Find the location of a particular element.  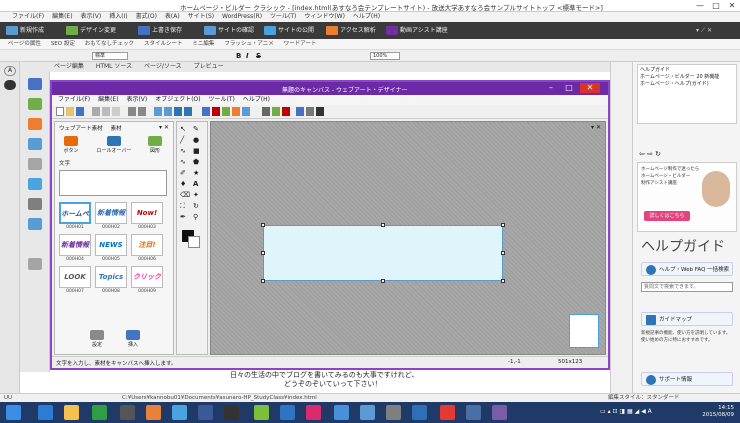

layout-icon is located at coordinates (35, 224).